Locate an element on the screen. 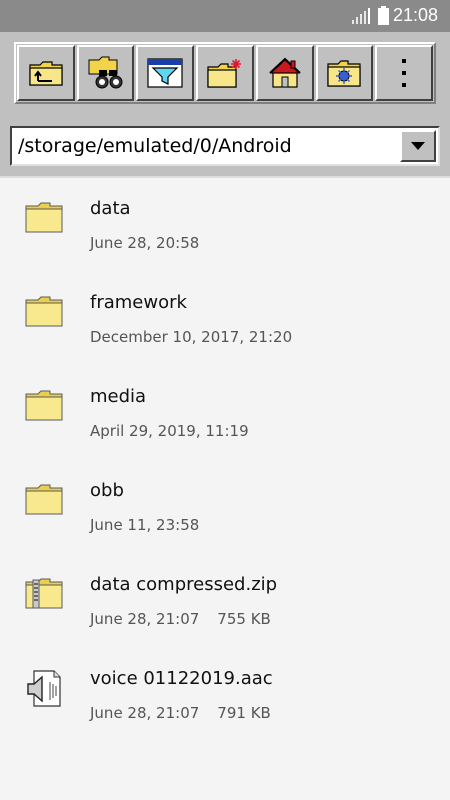 This screenshot has width=450, height=800. file-meta: December 10, 2017, 21:20 is located at coordinates (191, 337).